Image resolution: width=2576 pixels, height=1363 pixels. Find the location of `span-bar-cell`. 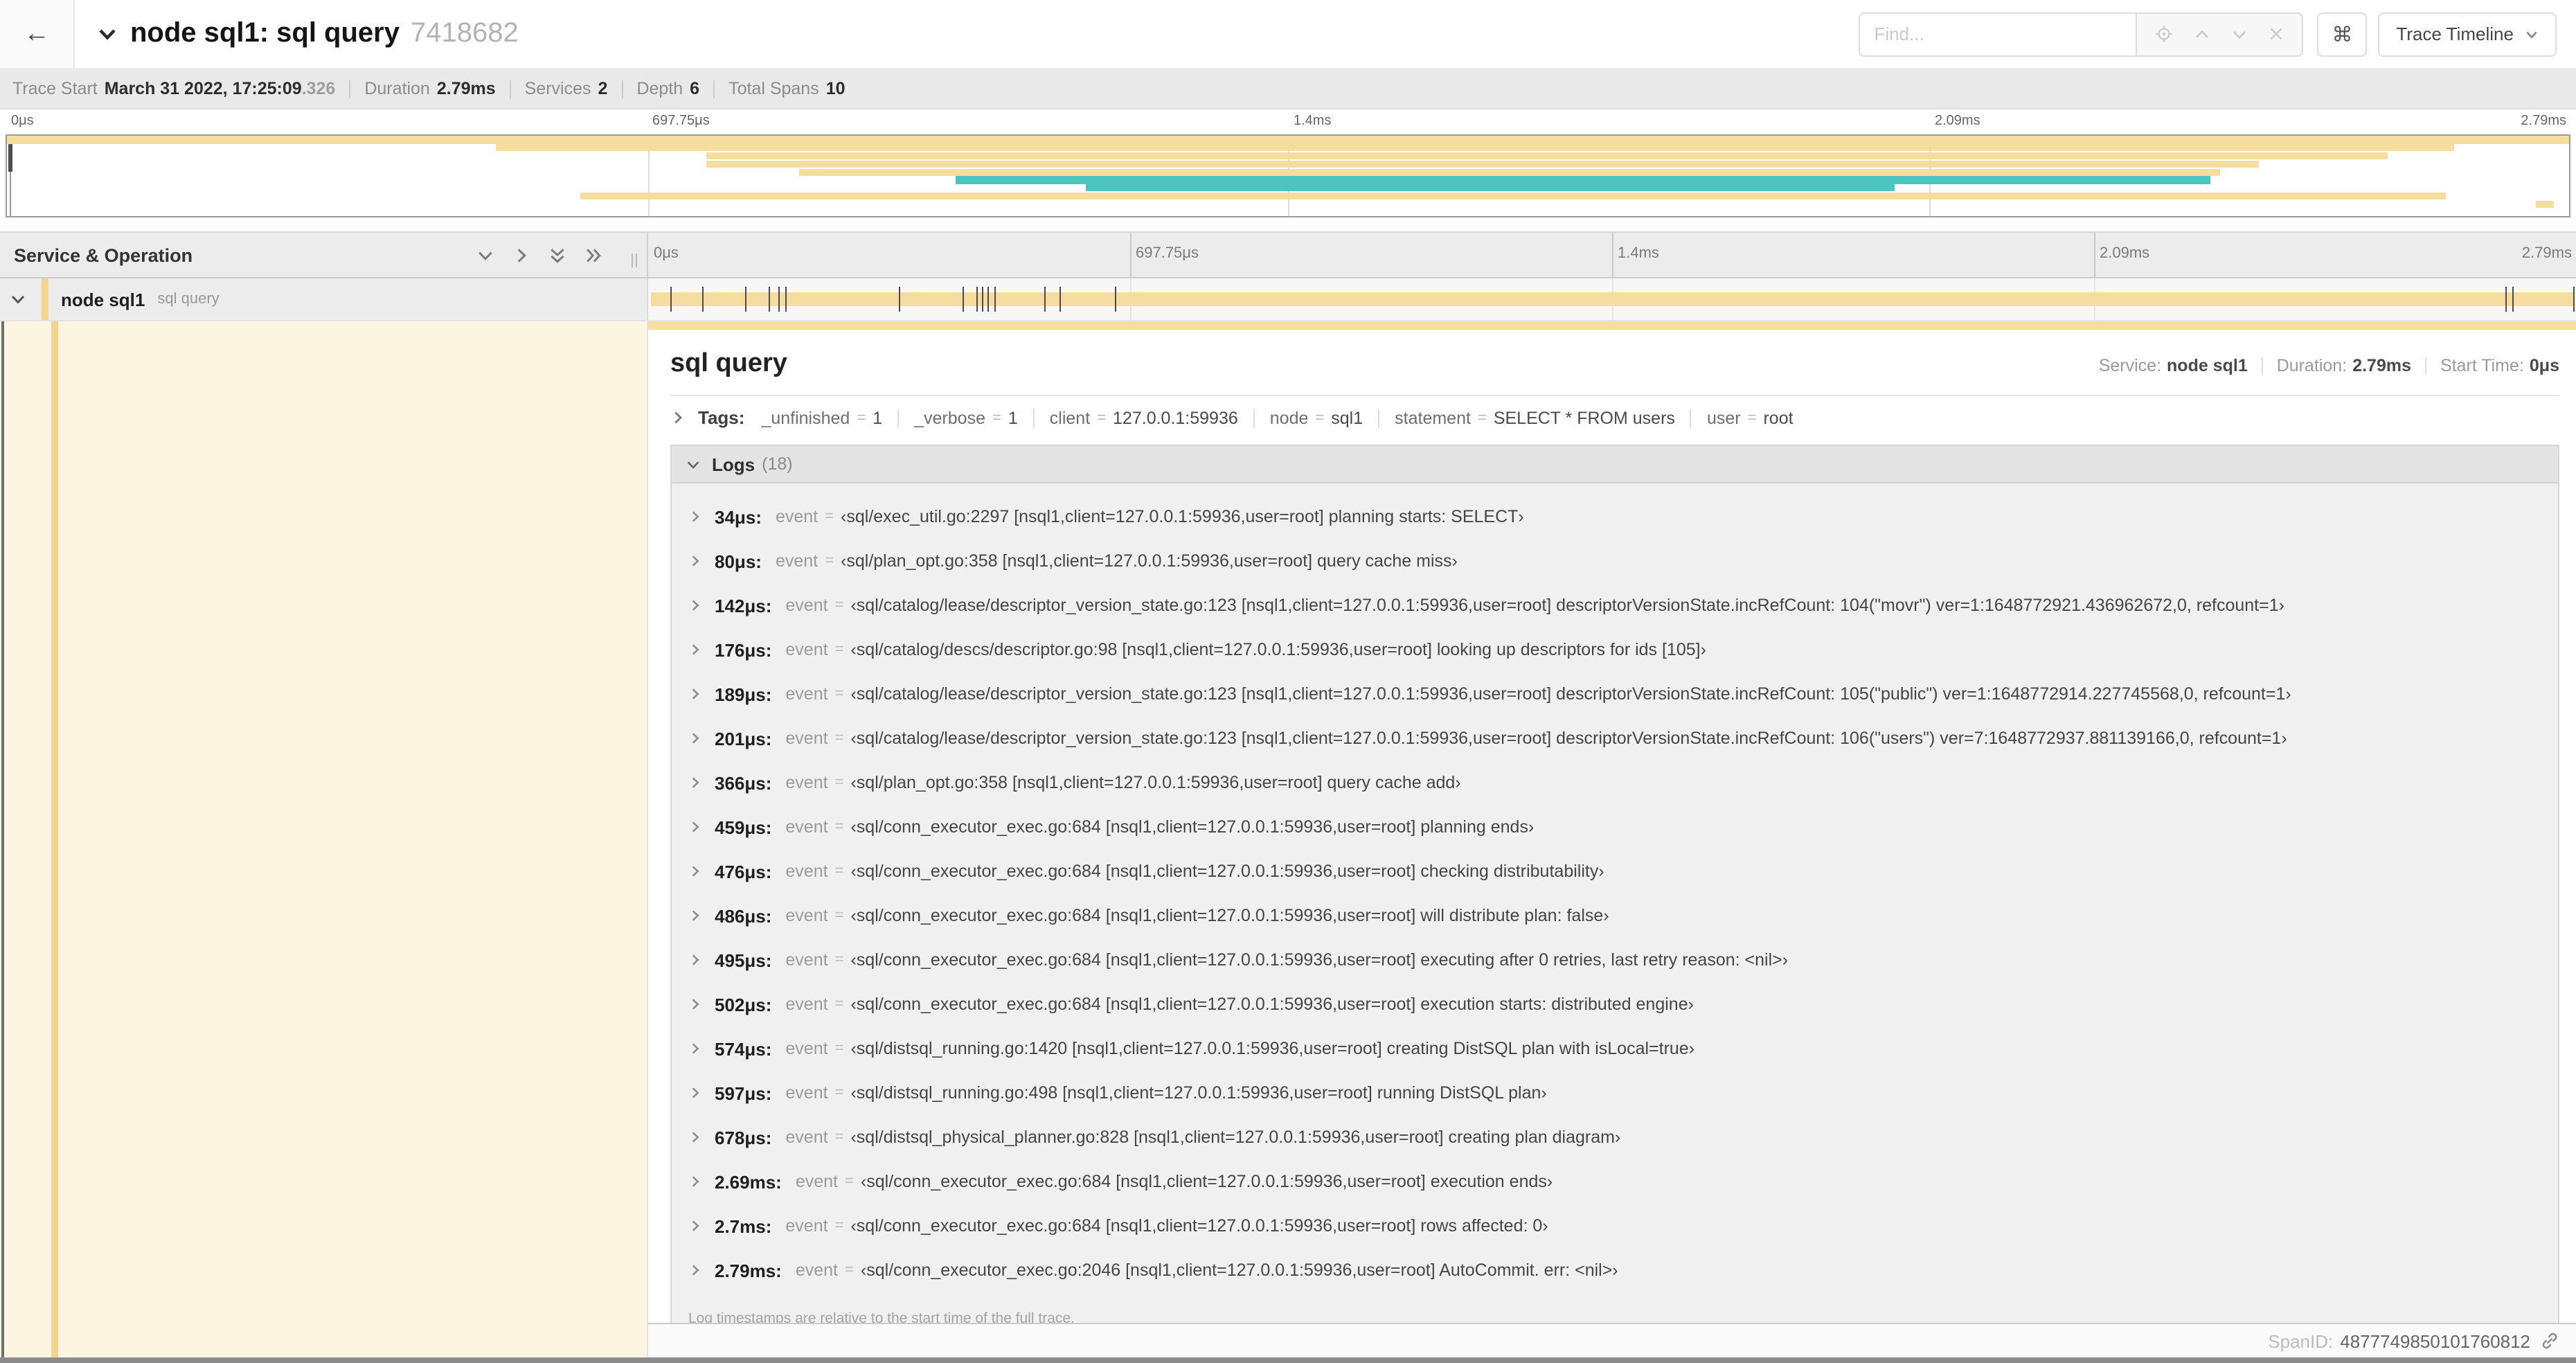

span-bar-cell is located at coordinates (1612, 299).